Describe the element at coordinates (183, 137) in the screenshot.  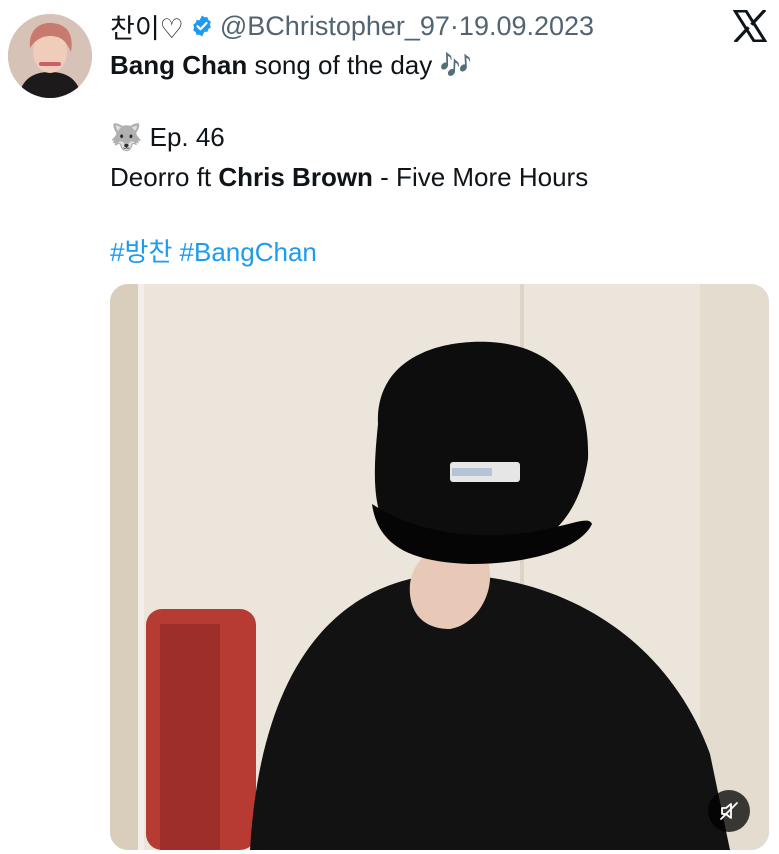
I see `episode-text: Ep. 46` at that location.